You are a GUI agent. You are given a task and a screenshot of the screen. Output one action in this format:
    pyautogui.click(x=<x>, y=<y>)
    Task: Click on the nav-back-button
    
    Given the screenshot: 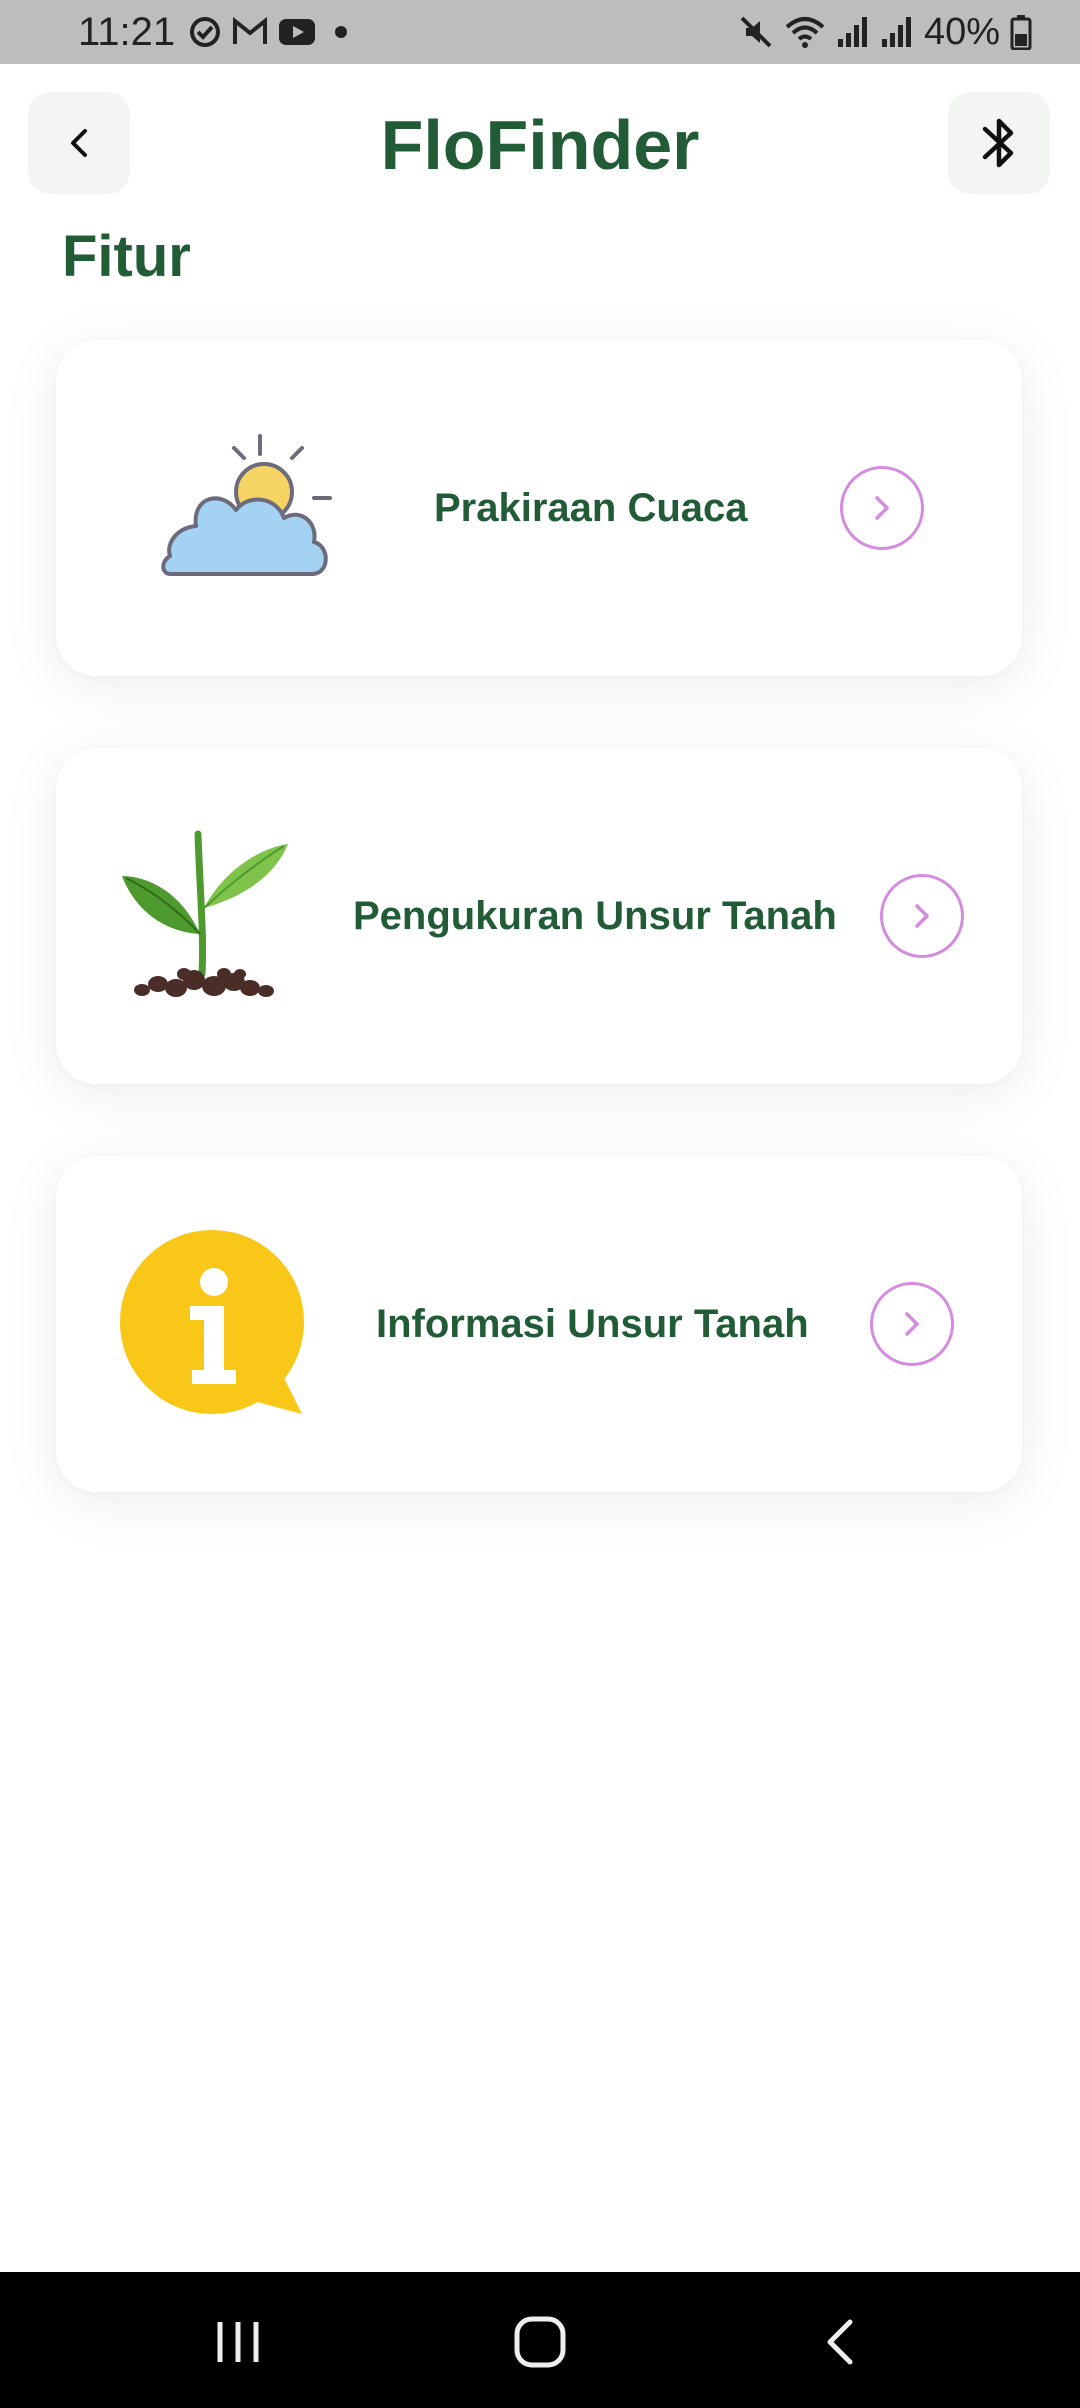 What is the action you would take?
    pyautogui.click(x=842, y=2342)
    